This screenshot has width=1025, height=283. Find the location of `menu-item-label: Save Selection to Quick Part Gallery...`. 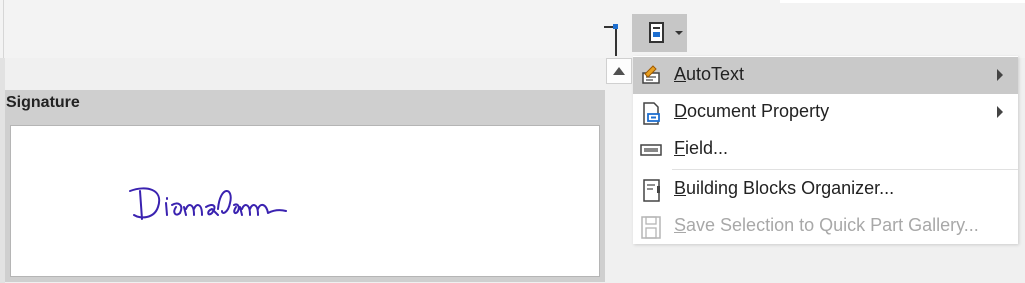

menu-item-label: Save Selection to Quick Part Gallery... is located at coordinates (826, 225).